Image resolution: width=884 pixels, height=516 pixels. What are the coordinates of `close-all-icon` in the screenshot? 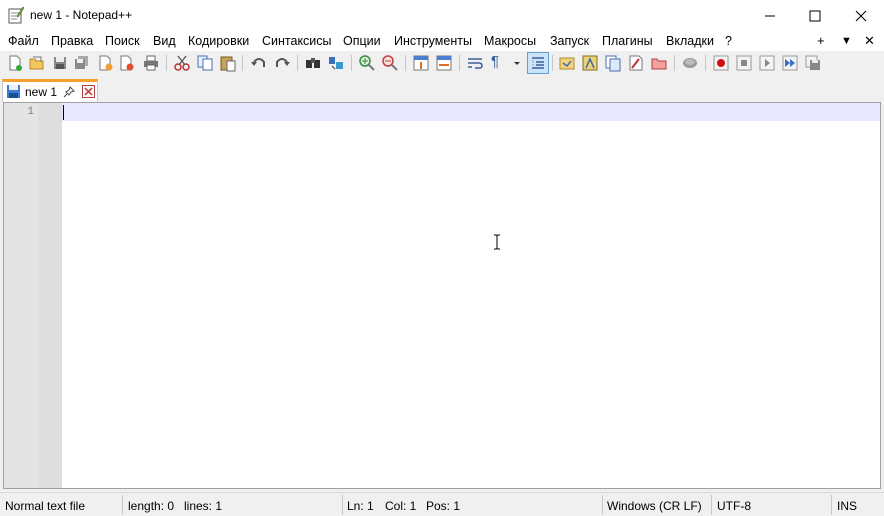 It's located at (127, 63).